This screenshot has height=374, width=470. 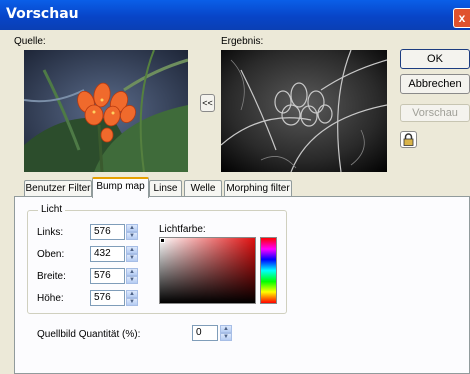 I want to click on window-title: Vorschau, so click(x=42, y=14).